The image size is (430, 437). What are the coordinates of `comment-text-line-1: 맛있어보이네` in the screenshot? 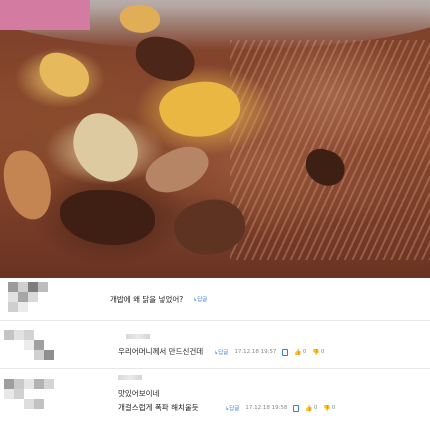 It's located at (139, 393).